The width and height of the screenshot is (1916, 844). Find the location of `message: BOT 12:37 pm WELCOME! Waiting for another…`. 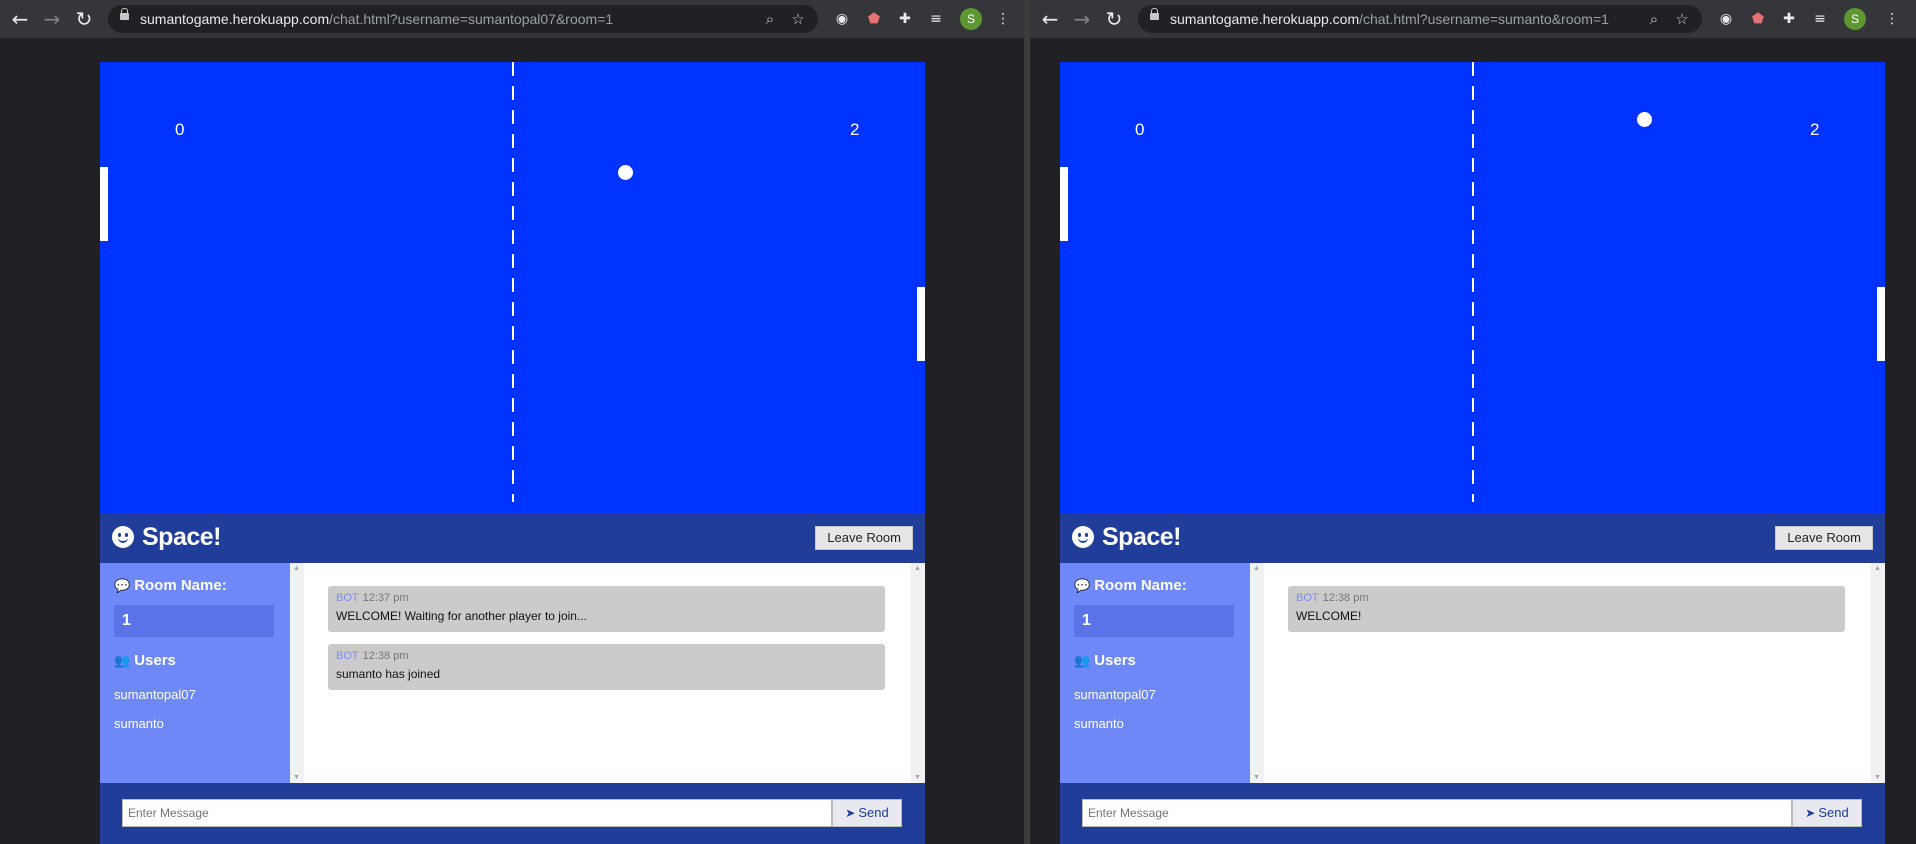

message: BOT 12:37 pm WELCOME! Waiting for another… is located at coordinates (606, 609).